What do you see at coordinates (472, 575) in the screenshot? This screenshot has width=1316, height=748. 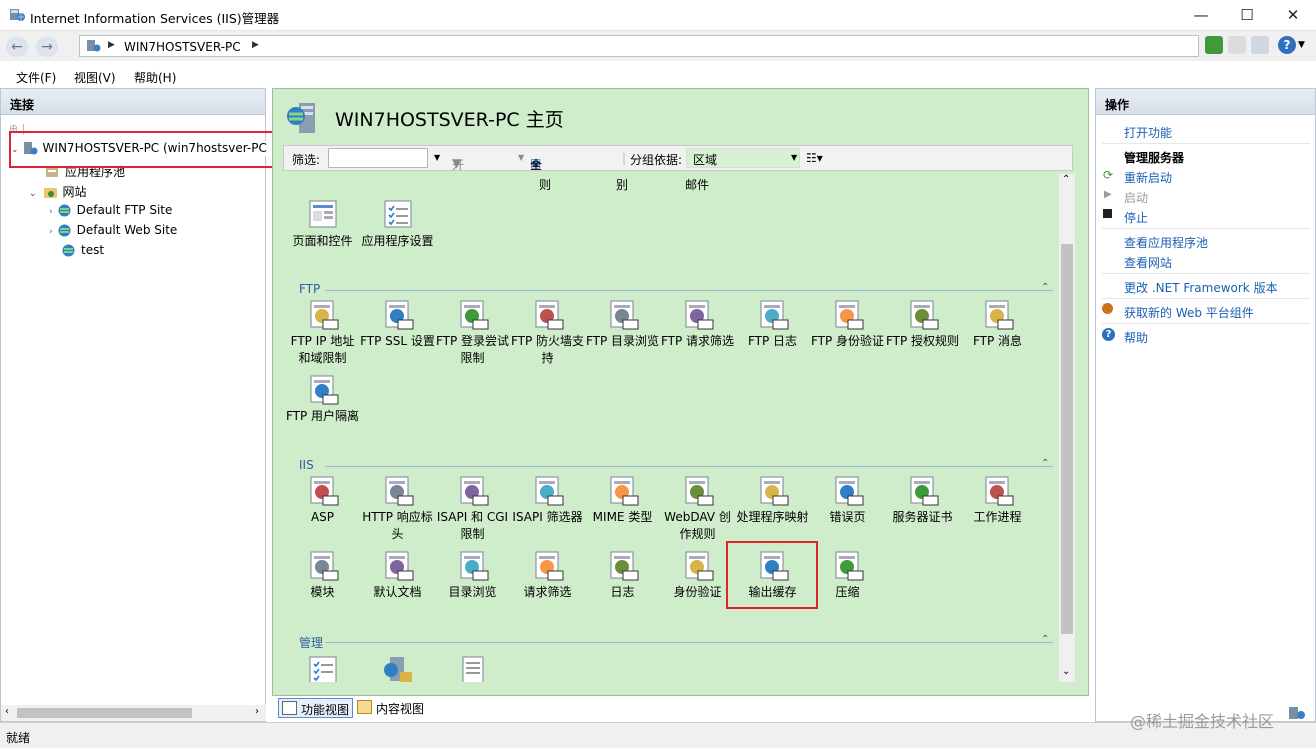 I see `feature-directory-browsing: 目录浏览` at bounding box center [472, 575].